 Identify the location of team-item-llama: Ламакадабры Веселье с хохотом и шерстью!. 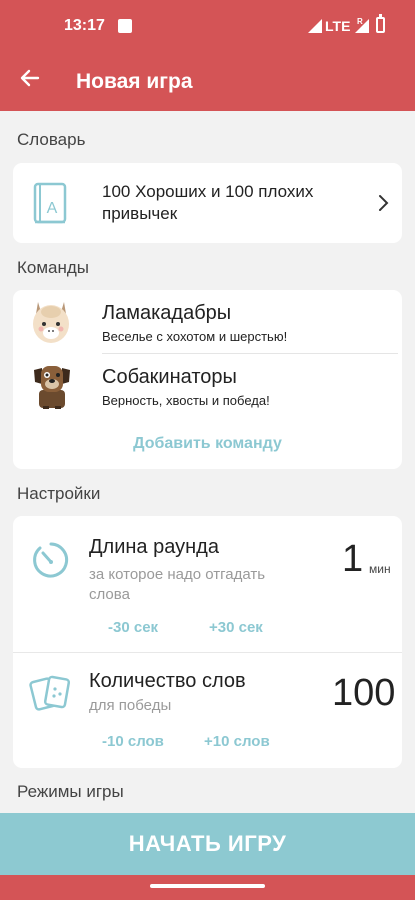
(207, 321).